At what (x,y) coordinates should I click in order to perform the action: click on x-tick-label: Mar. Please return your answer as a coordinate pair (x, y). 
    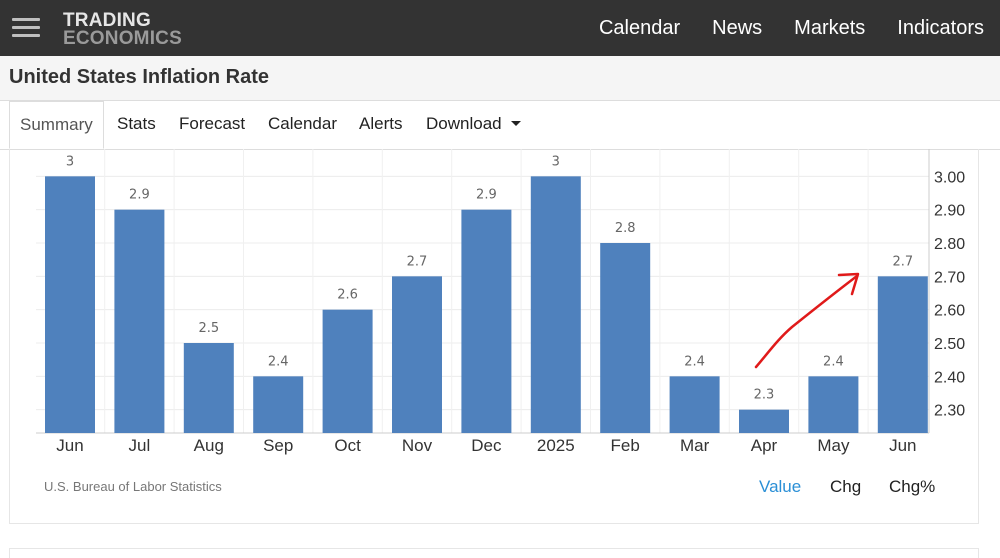
    Looking at the image, I should click on (695, 445).